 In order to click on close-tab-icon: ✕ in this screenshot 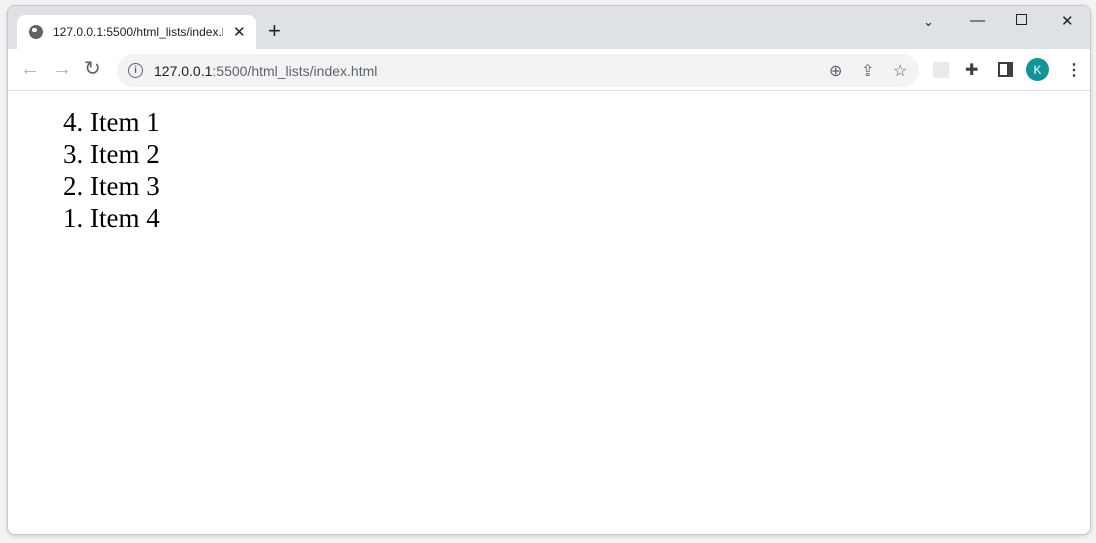, I will do `click(239, 32)`.